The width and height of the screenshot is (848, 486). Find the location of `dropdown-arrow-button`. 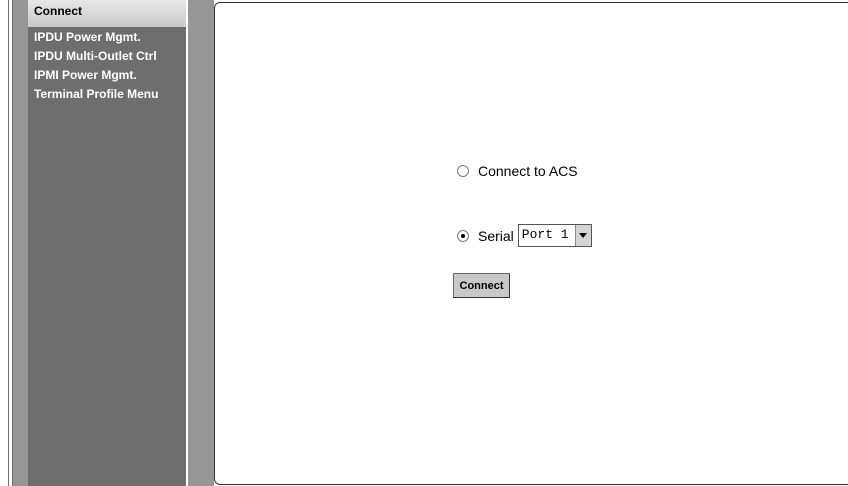

dropdown-arrow-button is located at coordinates (582, 235).